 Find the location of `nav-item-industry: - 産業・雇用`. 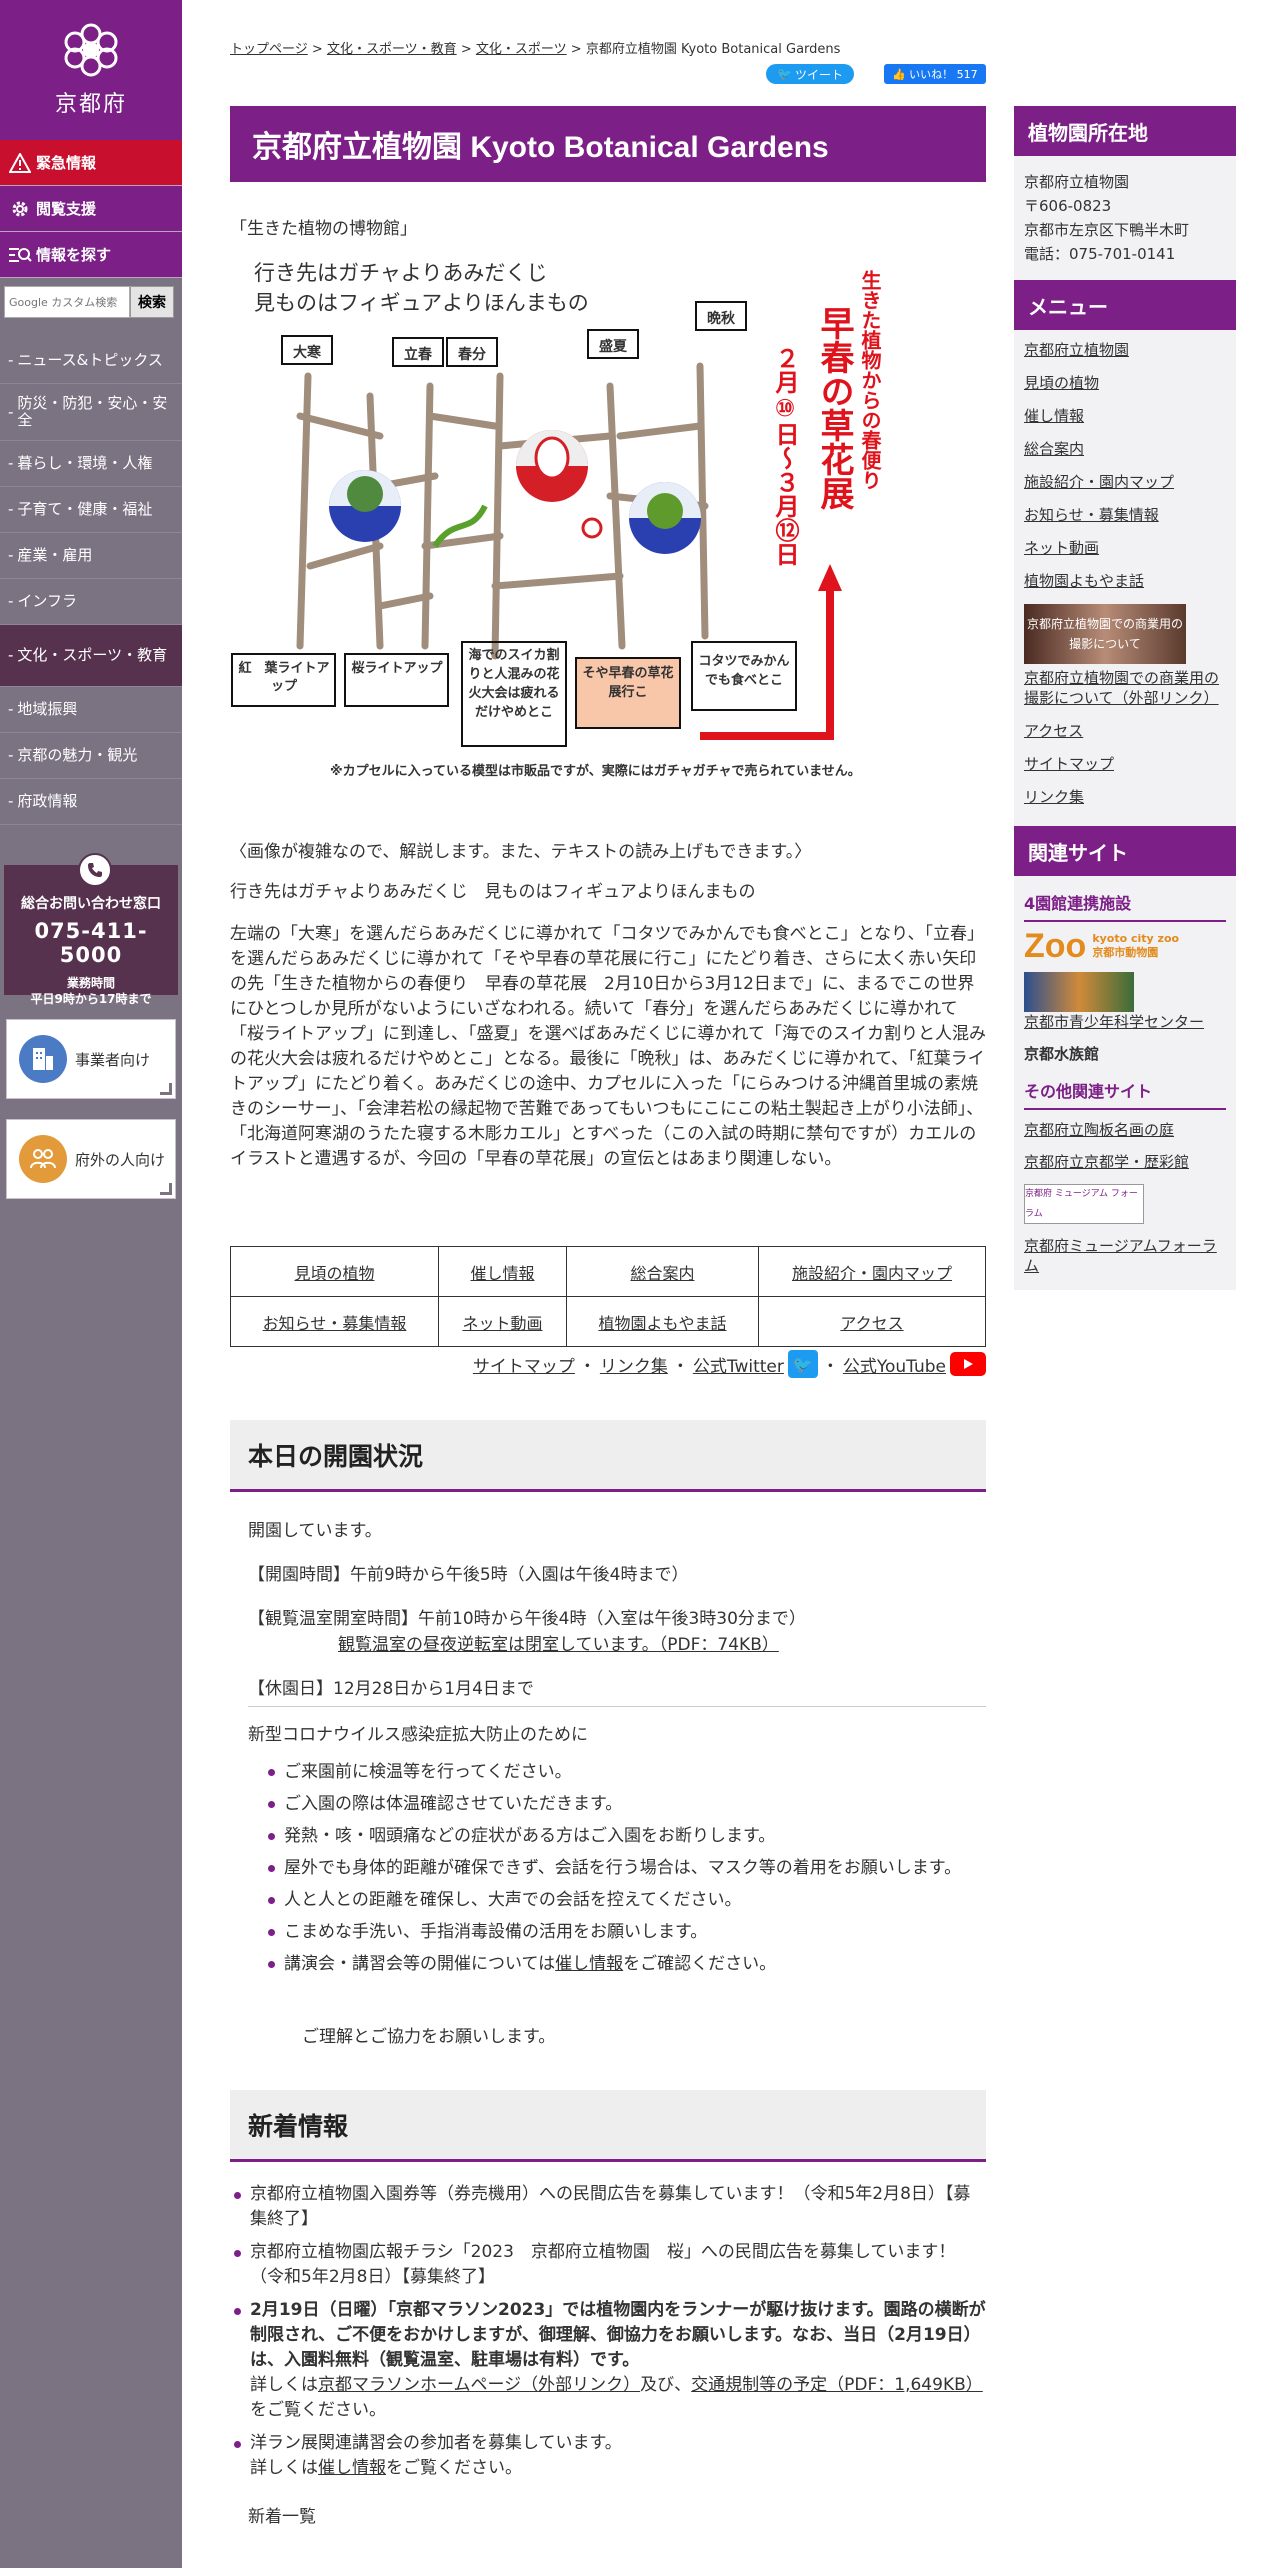

nav-item-industry: - 産業・雇用 is located at coordinates (91, 556).